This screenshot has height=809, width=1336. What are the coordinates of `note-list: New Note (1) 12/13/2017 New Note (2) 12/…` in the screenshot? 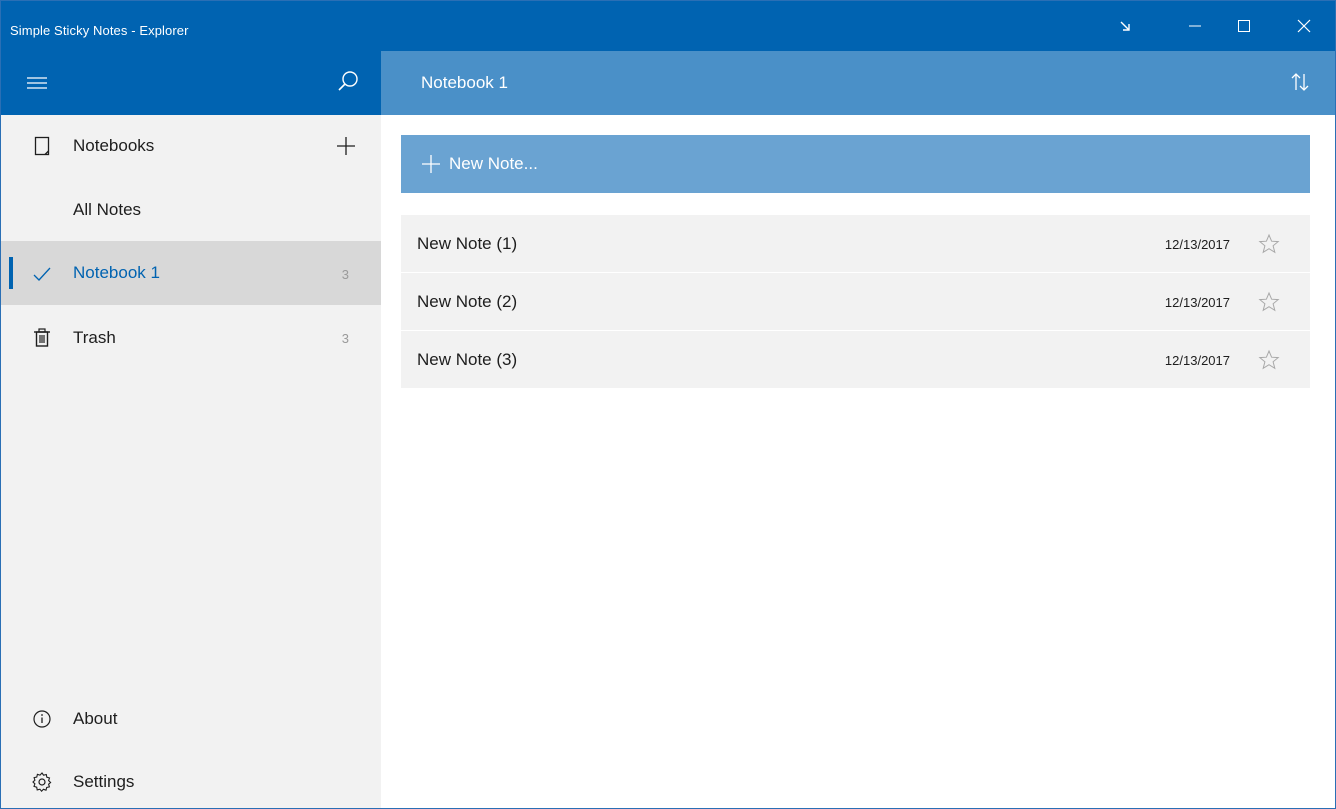 It's located at (855, 302).